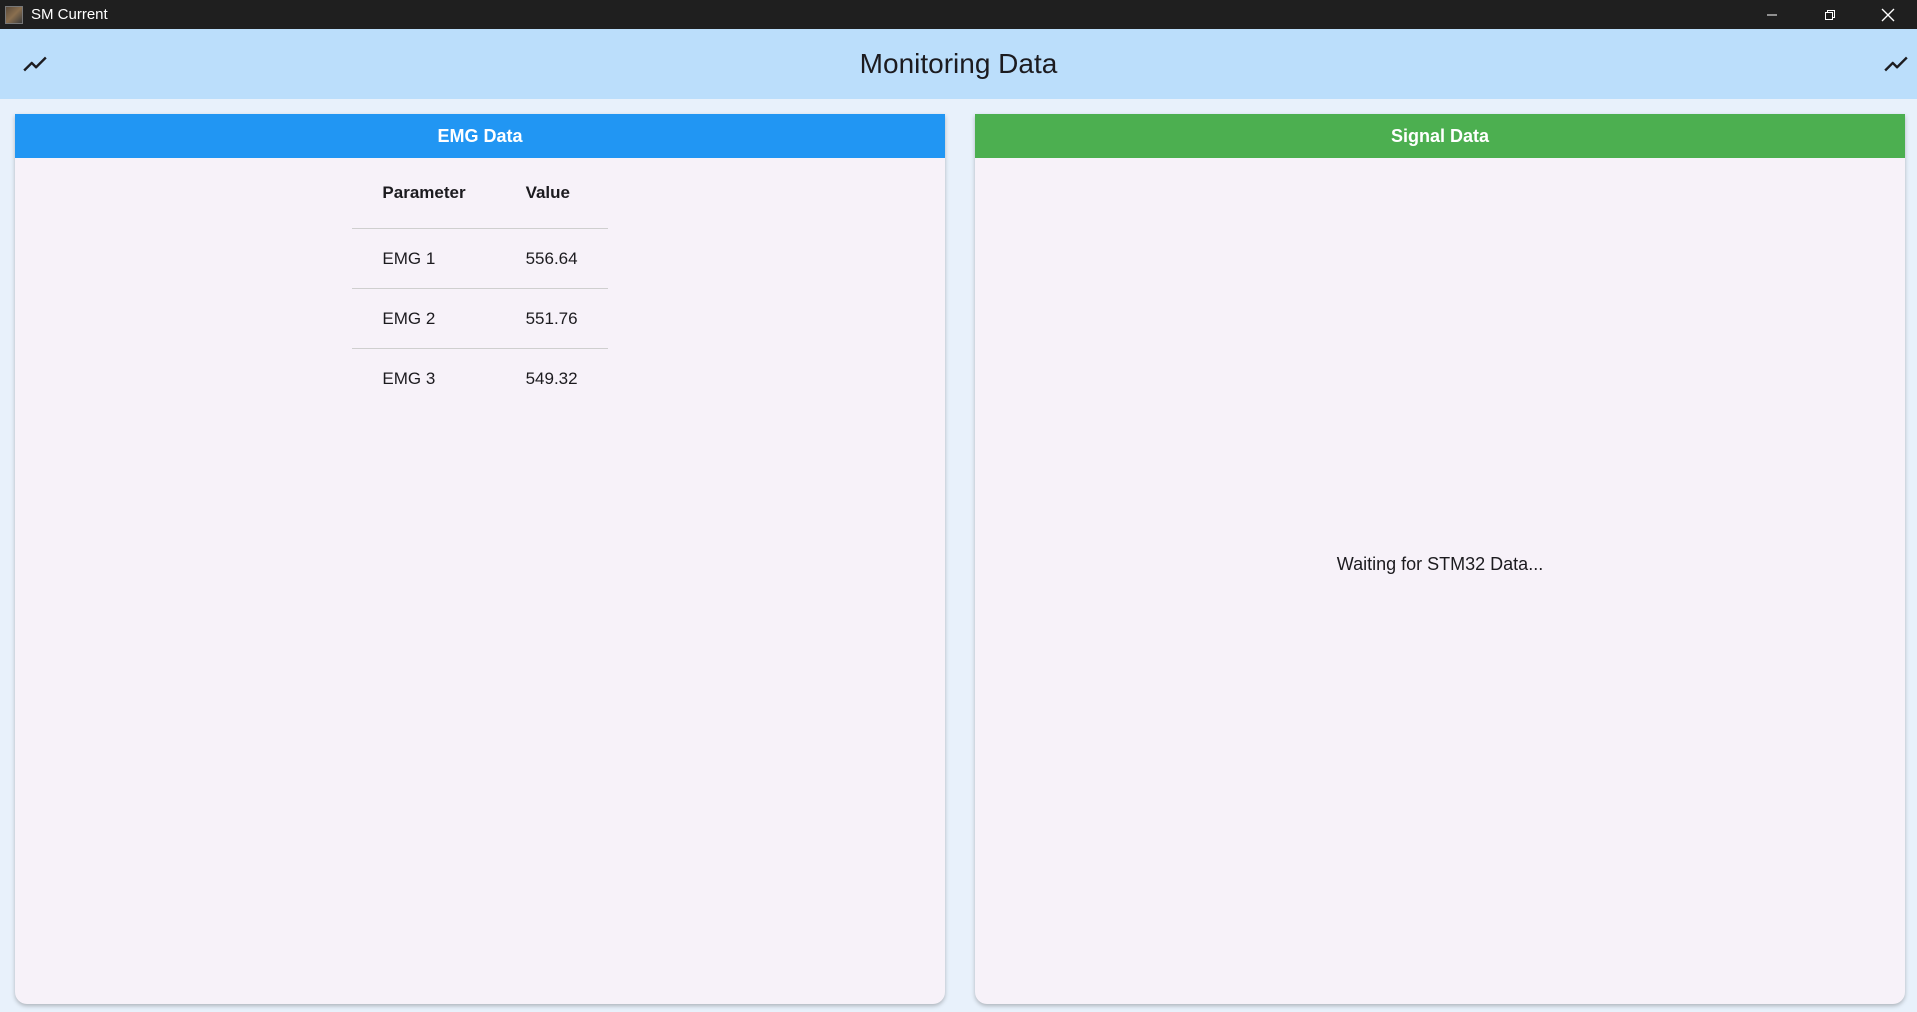 This screenshot has height=1012, width=1917. I want to click on table-header-row: Parameter Value, so click(480, 193).